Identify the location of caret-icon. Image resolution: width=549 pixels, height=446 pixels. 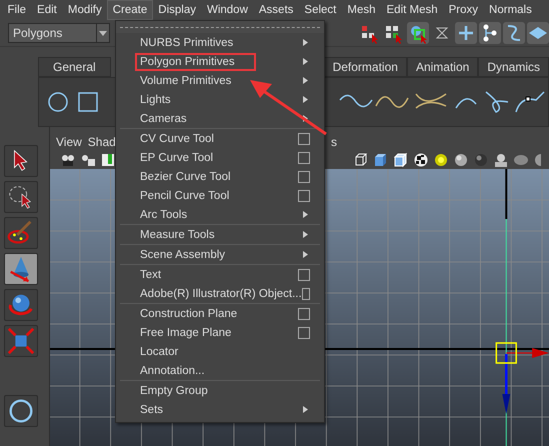
(103, 33).